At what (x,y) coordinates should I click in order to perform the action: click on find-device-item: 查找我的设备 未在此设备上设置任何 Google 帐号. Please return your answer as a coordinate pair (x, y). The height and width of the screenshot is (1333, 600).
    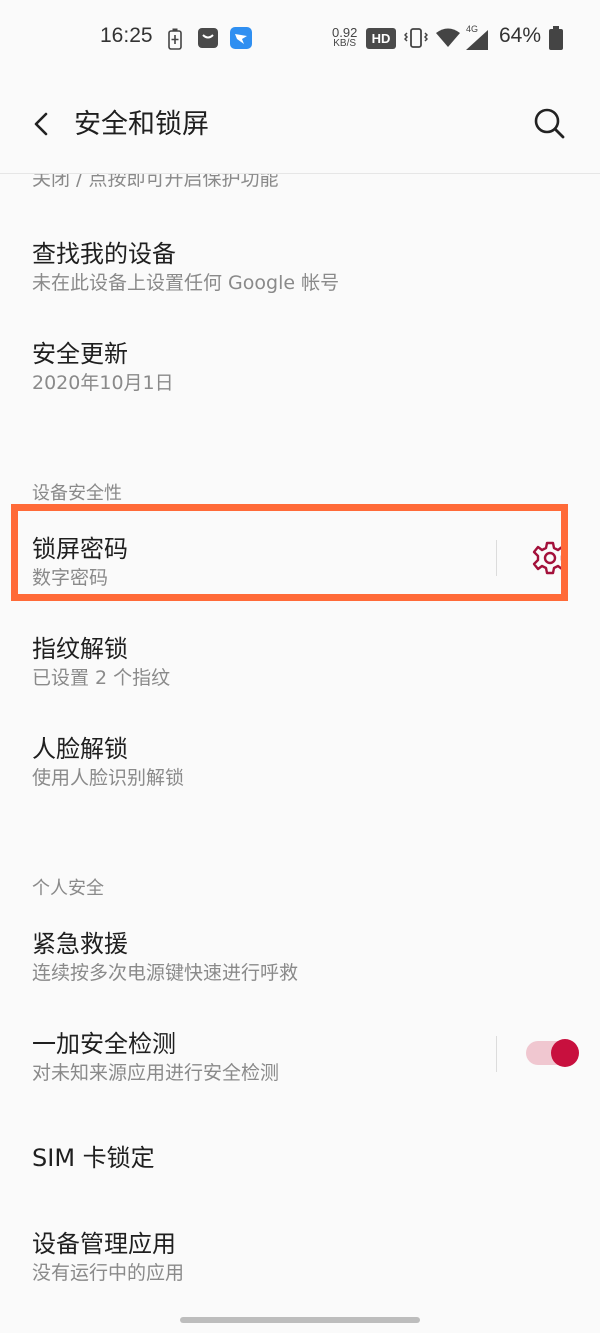
    Looking at the image, I should click on (300, 266).